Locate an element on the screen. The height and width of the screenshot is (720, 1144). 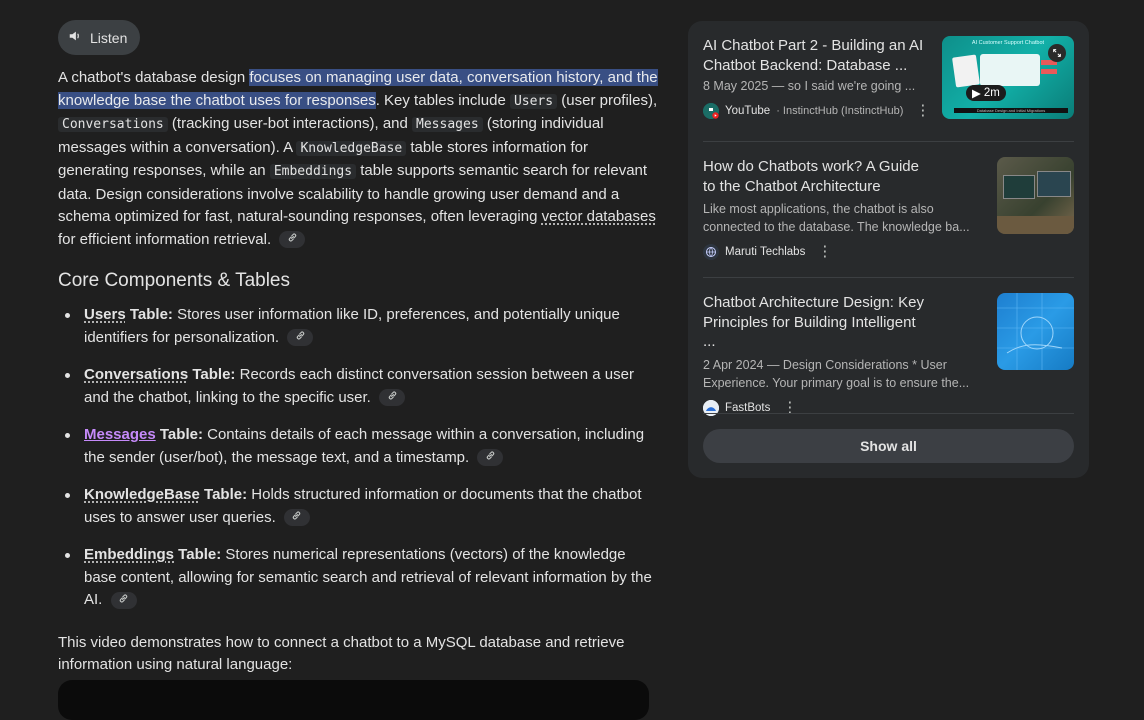
thumbnail-caption: Database Design and Initial Migrations is located at coordinates (1011, 110).